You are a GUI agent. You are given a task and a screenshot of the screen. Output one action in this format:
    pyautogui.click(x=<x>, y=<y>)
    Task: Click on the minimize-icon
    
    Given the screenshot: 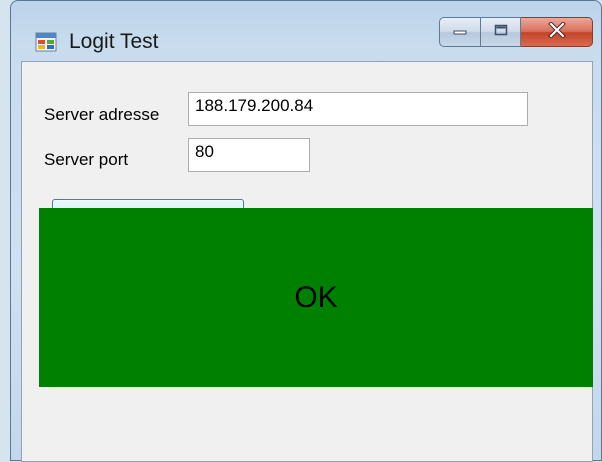 What is the action you would take?
    pyautogui.click(x=460, y=32)
    